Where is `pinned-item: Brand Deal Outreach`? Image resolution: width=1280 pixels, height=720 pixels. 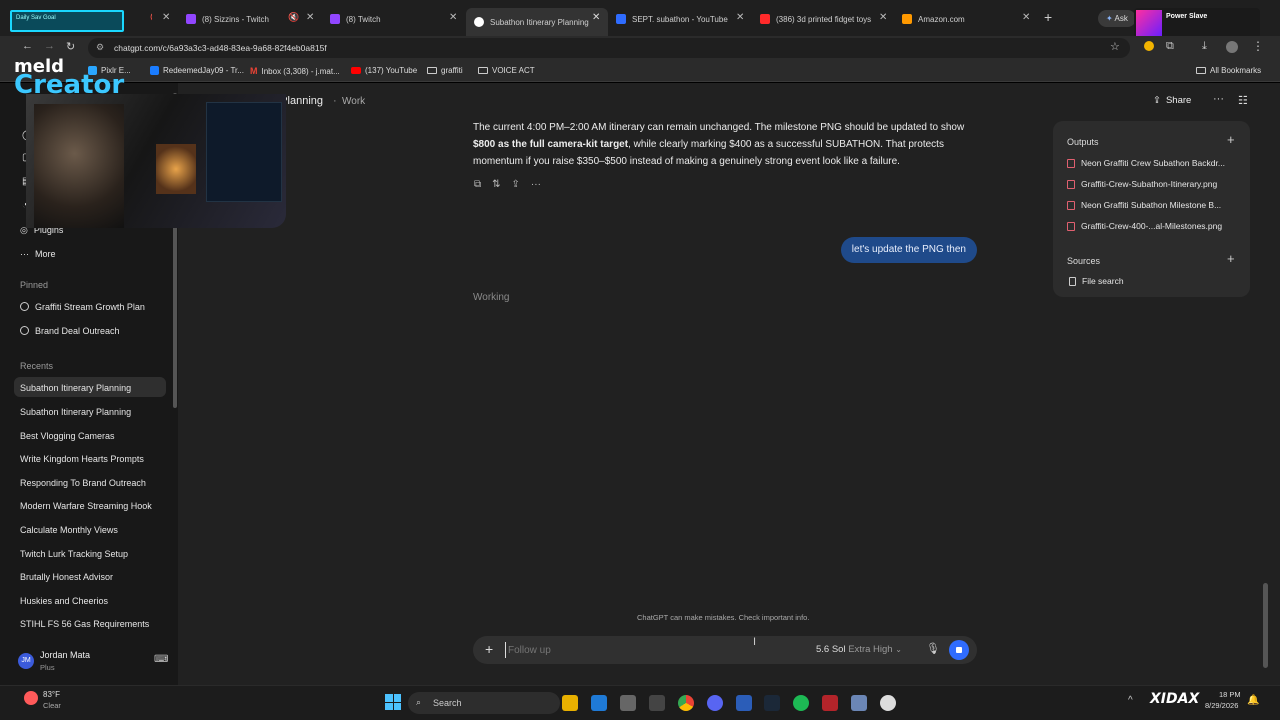
pinned-item: Brand Deal Outreach is located at coordinates (70, 331).